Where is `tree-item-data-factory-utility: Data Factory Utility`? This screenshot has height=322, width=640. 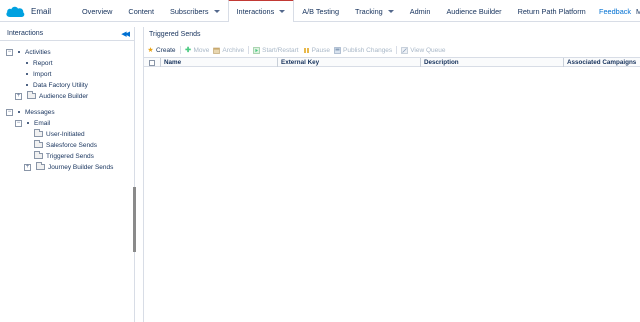 tree-item-data-factory-utility: Data Factory Utility is located at coordinates (57, 85).